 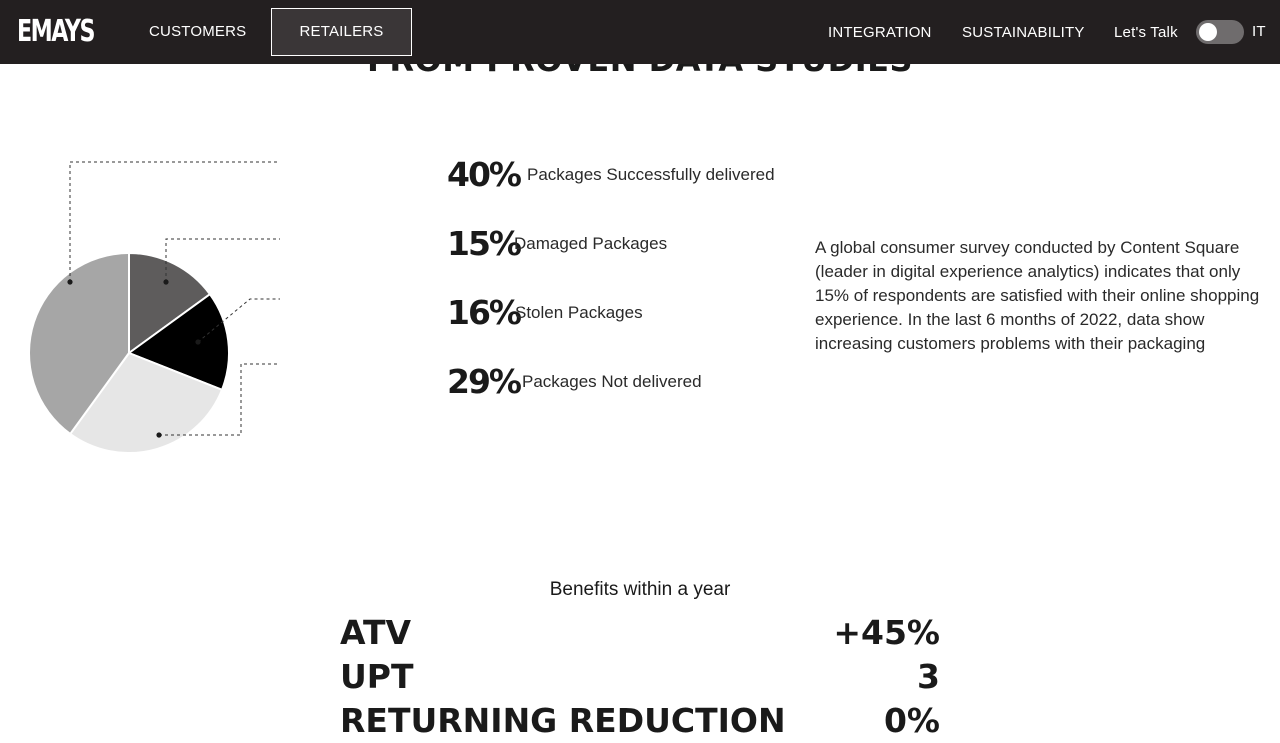 I want to click on toggle-knob, so click(x=1208, y=32).